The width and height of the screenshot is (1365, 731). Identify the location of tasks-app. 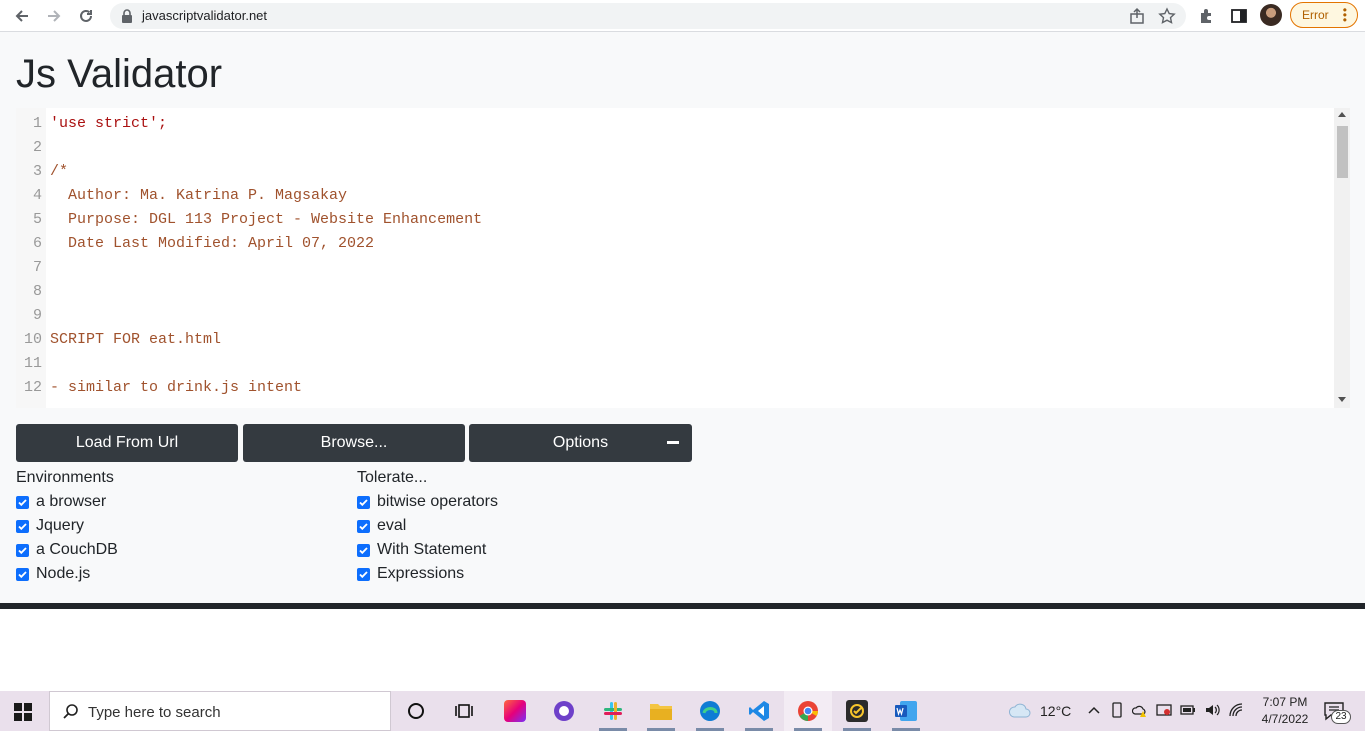
(857, 711).